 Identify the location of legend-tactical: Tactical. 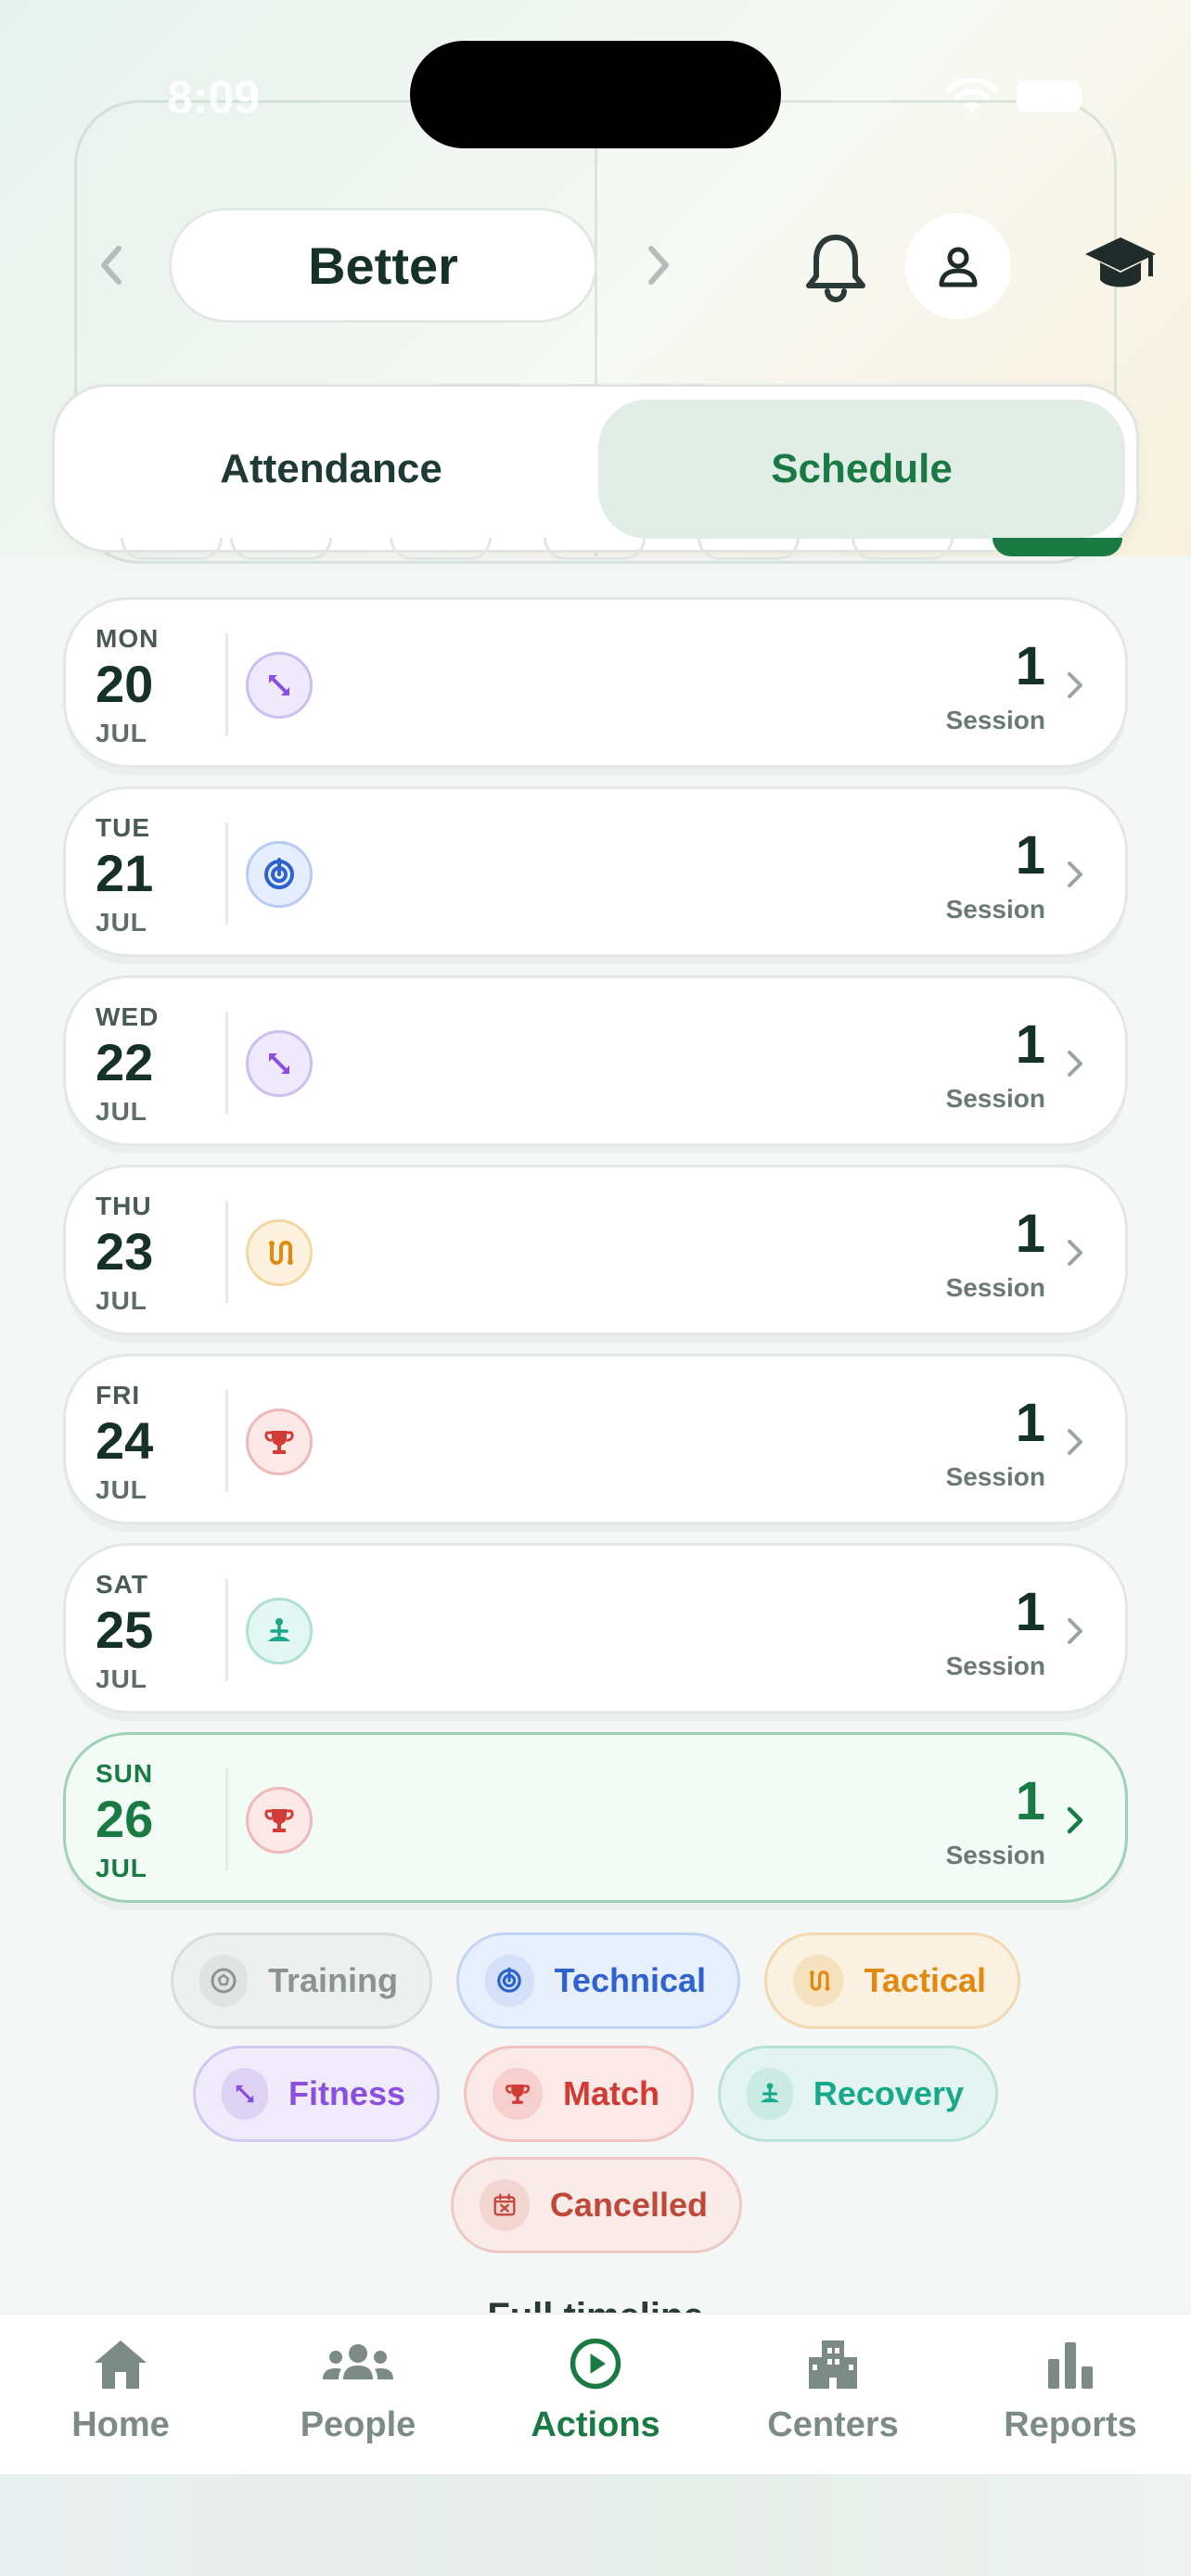
(892, 1981).